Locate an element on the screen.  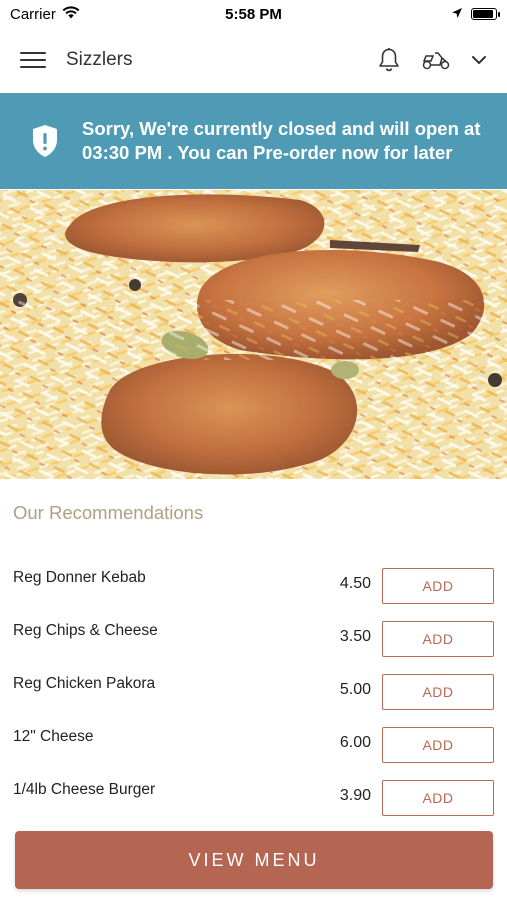
scooter-icon is located at coordinates (436, 60).